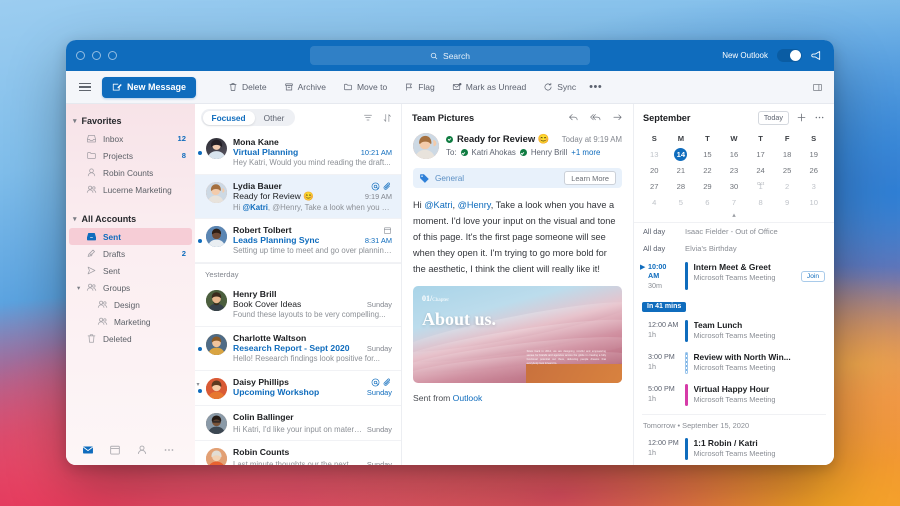 This screenshot has height=506, width=900. What do you see at coordinates (681, 155) in the screenshot?
I see `calendar-day-today: 14` at bounding box center [681, 155].